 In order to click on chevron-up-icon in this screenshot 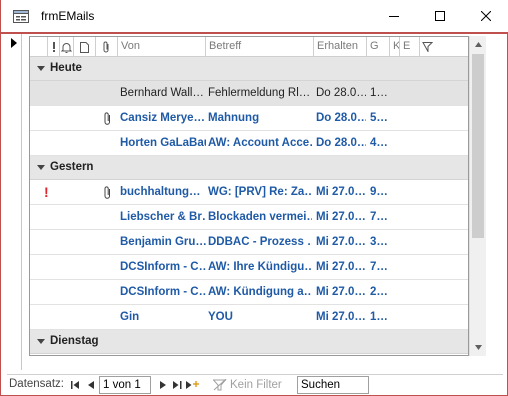, I will do `click(478, 44)`.